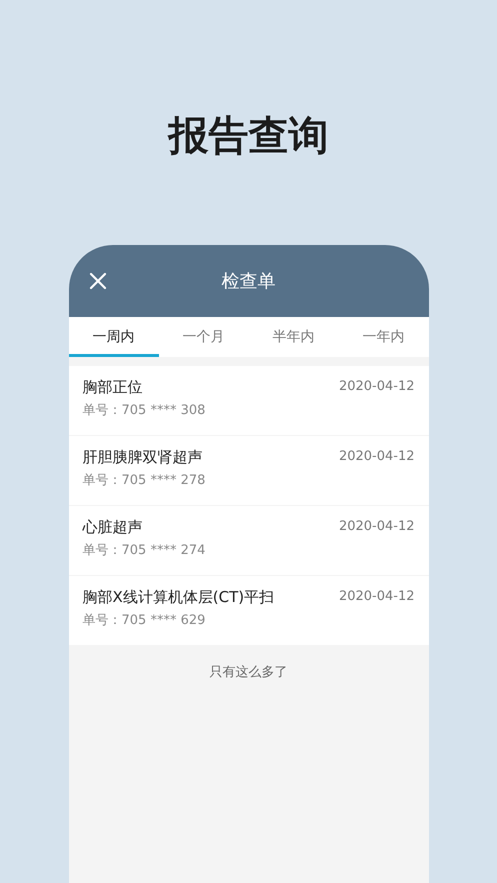 The height and width of the screenshot is (883, 497). Describe the element at coordinates (113, 387) in the screenshot. I see `report-name: 胸部正位` at that location.